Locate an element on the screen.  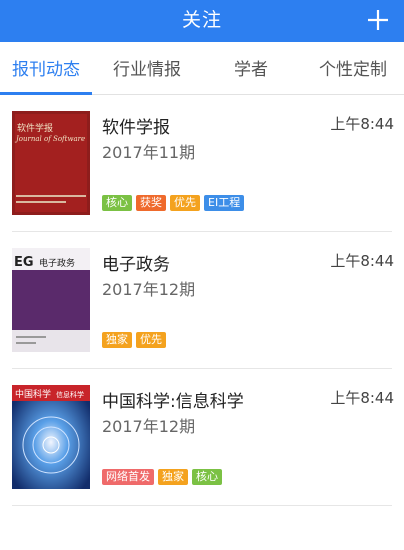
cover-subtitle-text: 信息科学 is located at coordinates (70, 394).